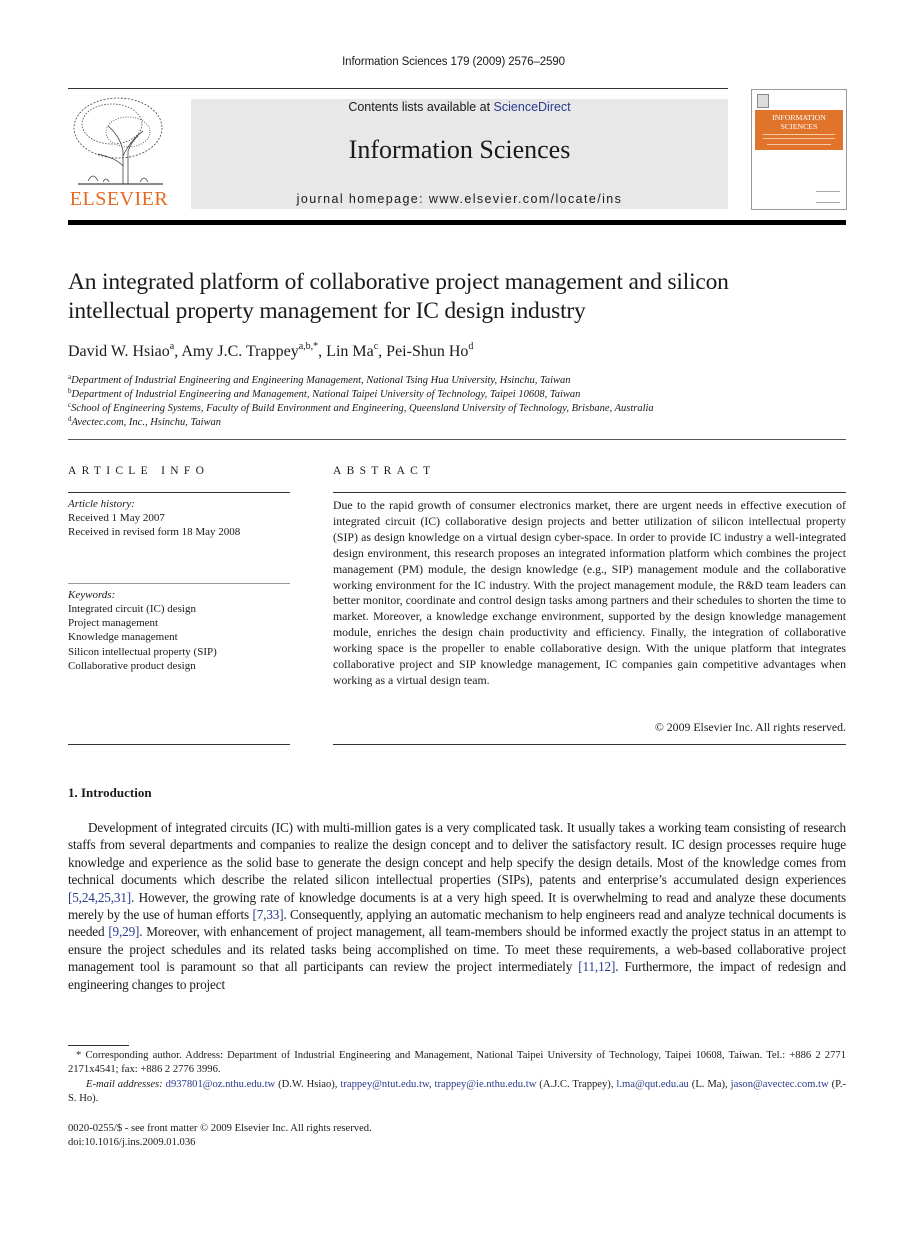 Image resolution: width=907 pixels, height=1238 pixels. Describe the element at coordinates (799, 117) in the screenshot. I see `cover-title-line1: INFORMATION` at that location.